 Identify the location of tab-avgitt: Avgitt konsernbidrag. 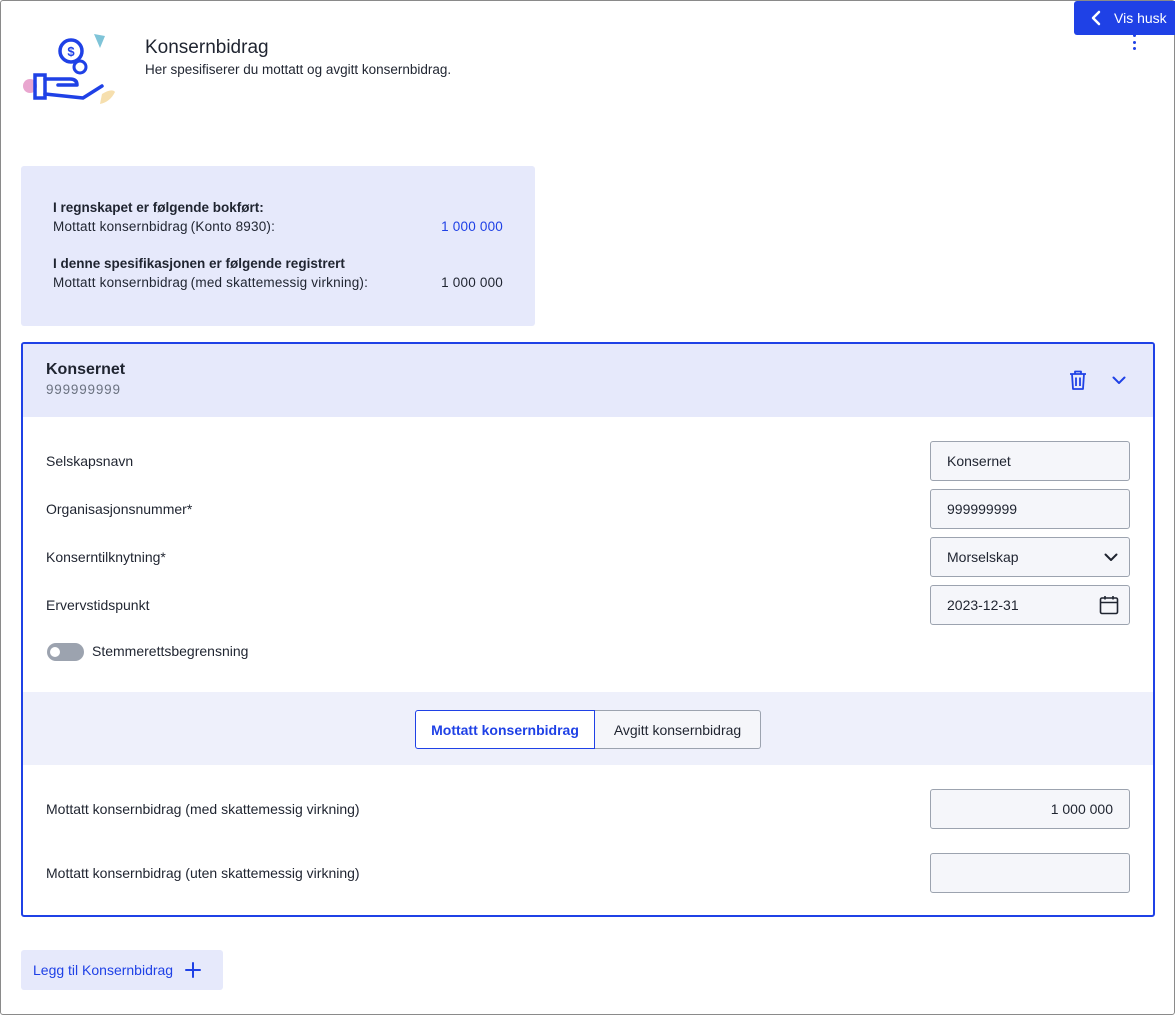
(678, 729).